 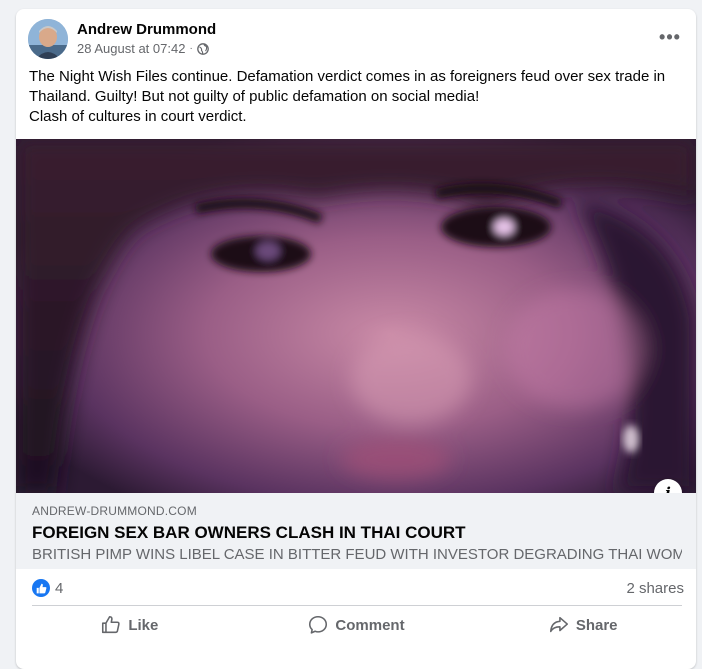 What do you see at coordinates (370, 625) in the screenshot?
I see `comment-label: Comment` at bounding box center [370, 625].